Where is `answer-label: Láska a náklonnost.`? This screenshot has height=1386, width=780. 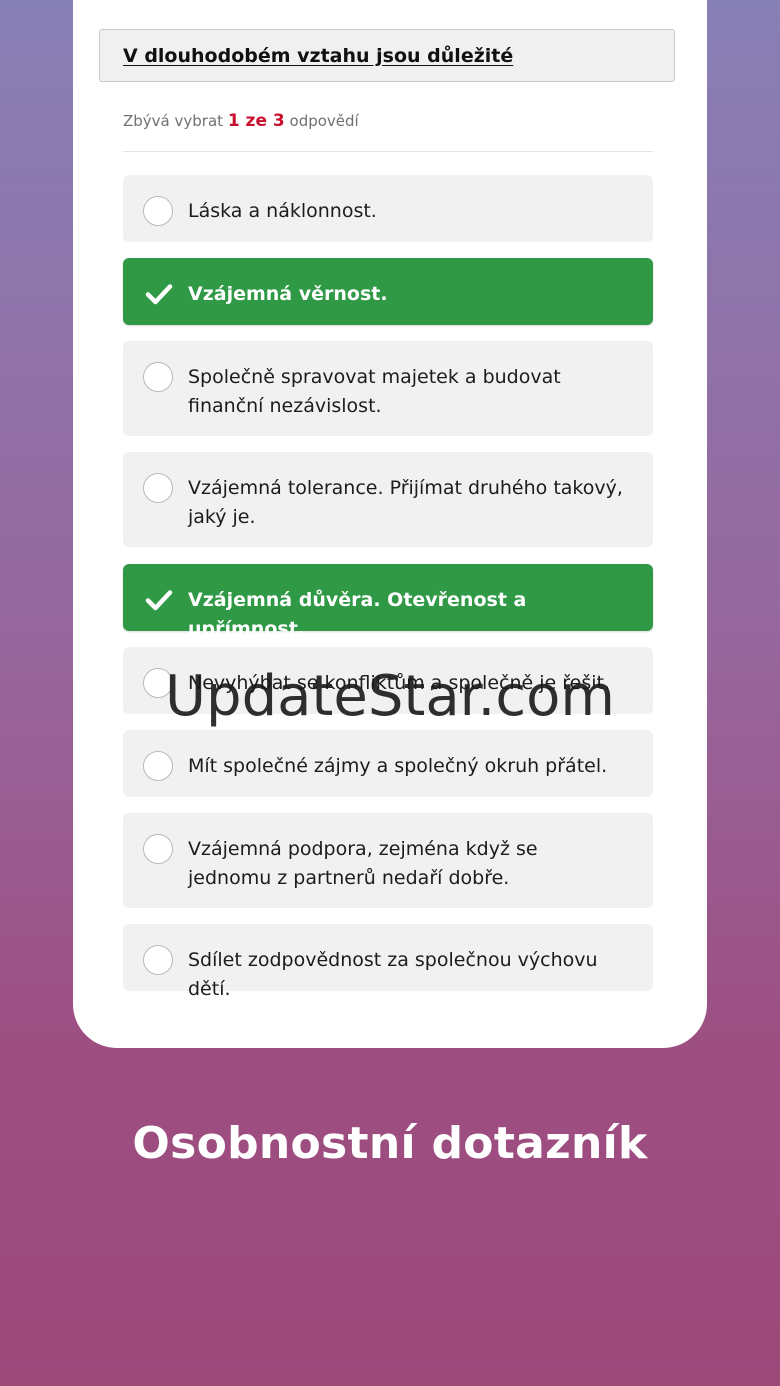
answer-label: Láska a náklonnost. is located at coordinates (282, 211).